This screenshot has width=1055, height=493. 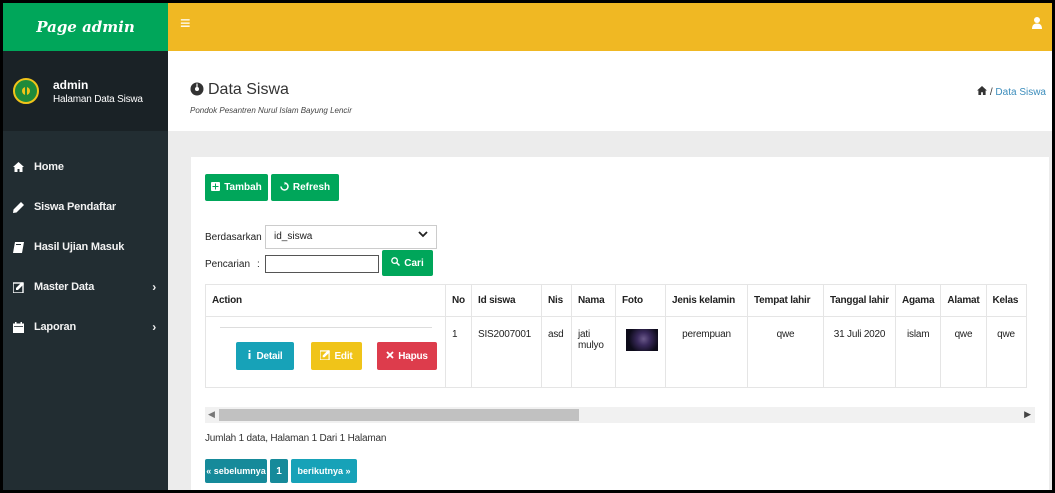 I want to click on cell-no: 1, so click(x=458, y=352).